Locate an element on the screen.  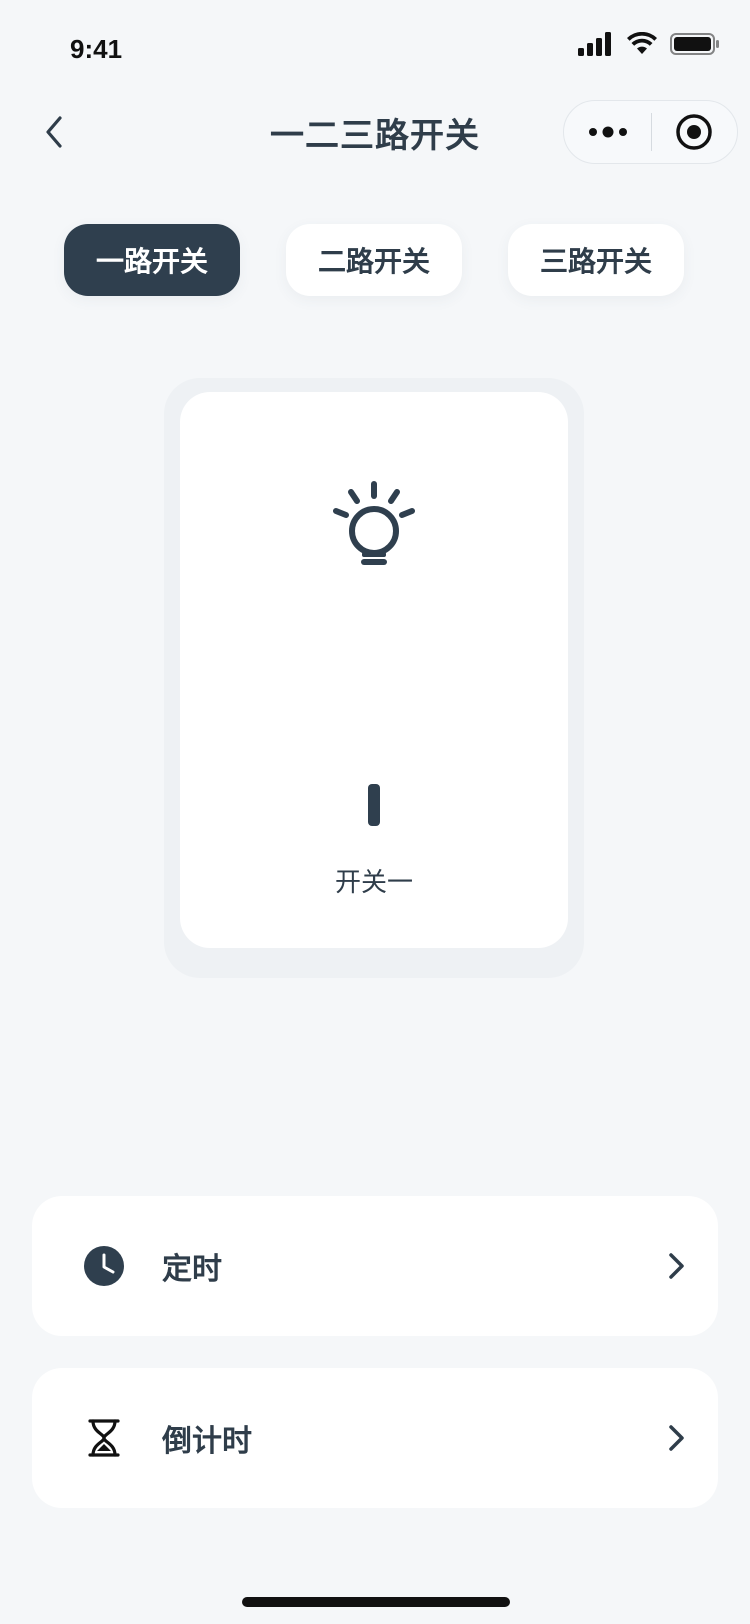
timer-row: 定时 is located at coordinates (375, 1266).